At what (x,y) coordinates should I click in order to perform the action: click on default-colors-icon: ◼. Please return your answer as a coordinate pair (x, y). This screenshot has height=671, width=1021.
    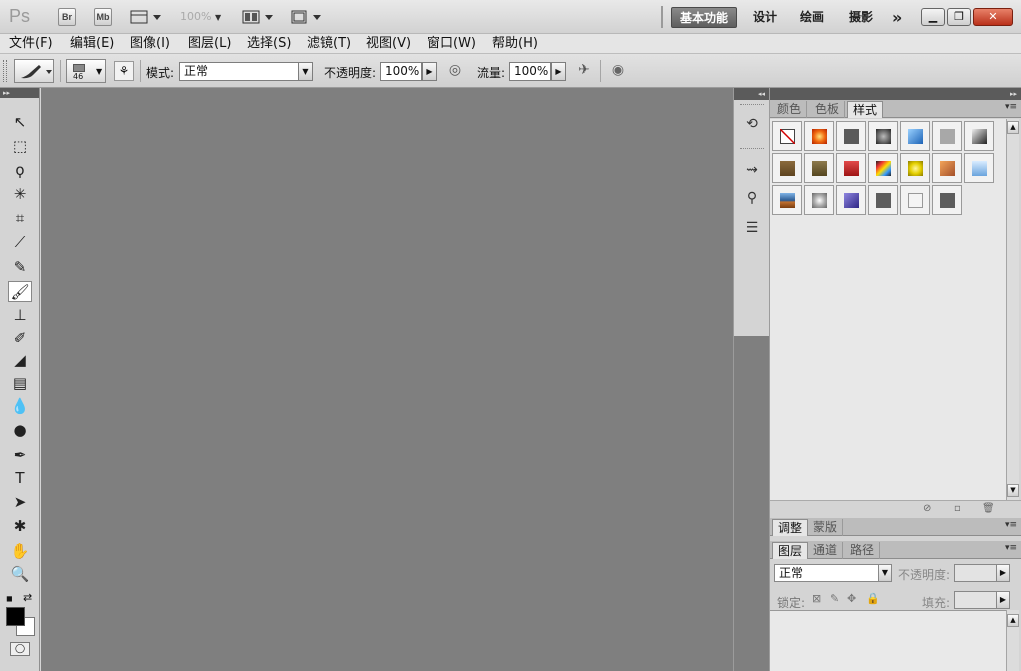
    Looking at the image, I should click on (9, 598).